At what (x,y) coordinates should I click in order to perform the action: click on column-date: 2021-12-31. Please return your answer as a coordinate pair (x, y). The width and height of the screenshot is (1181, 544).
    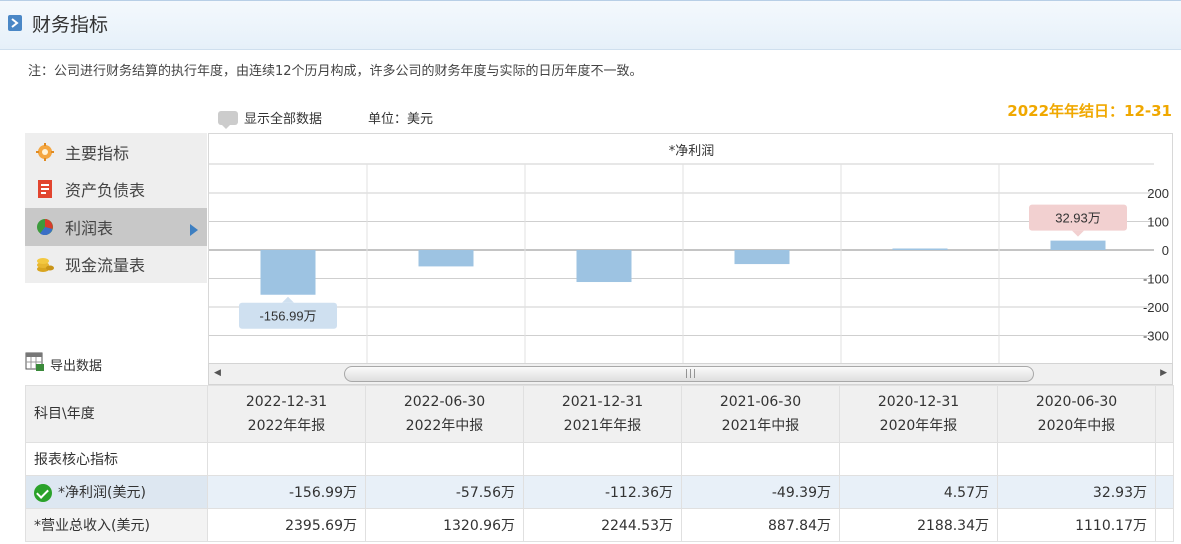
    Looking at the image, I should click on (602, 402).